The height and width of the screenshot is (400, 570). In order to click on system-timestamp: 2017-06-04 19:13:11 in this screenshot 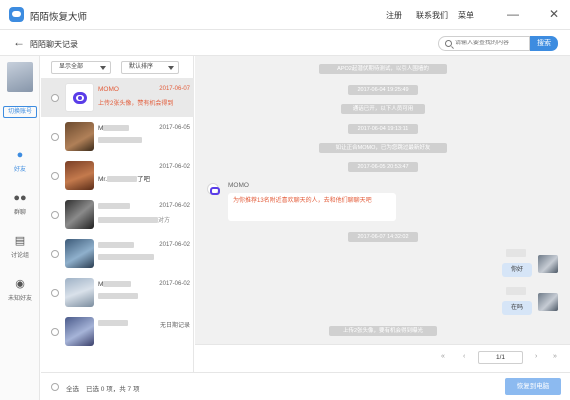, I will do `click(383, 129)`.